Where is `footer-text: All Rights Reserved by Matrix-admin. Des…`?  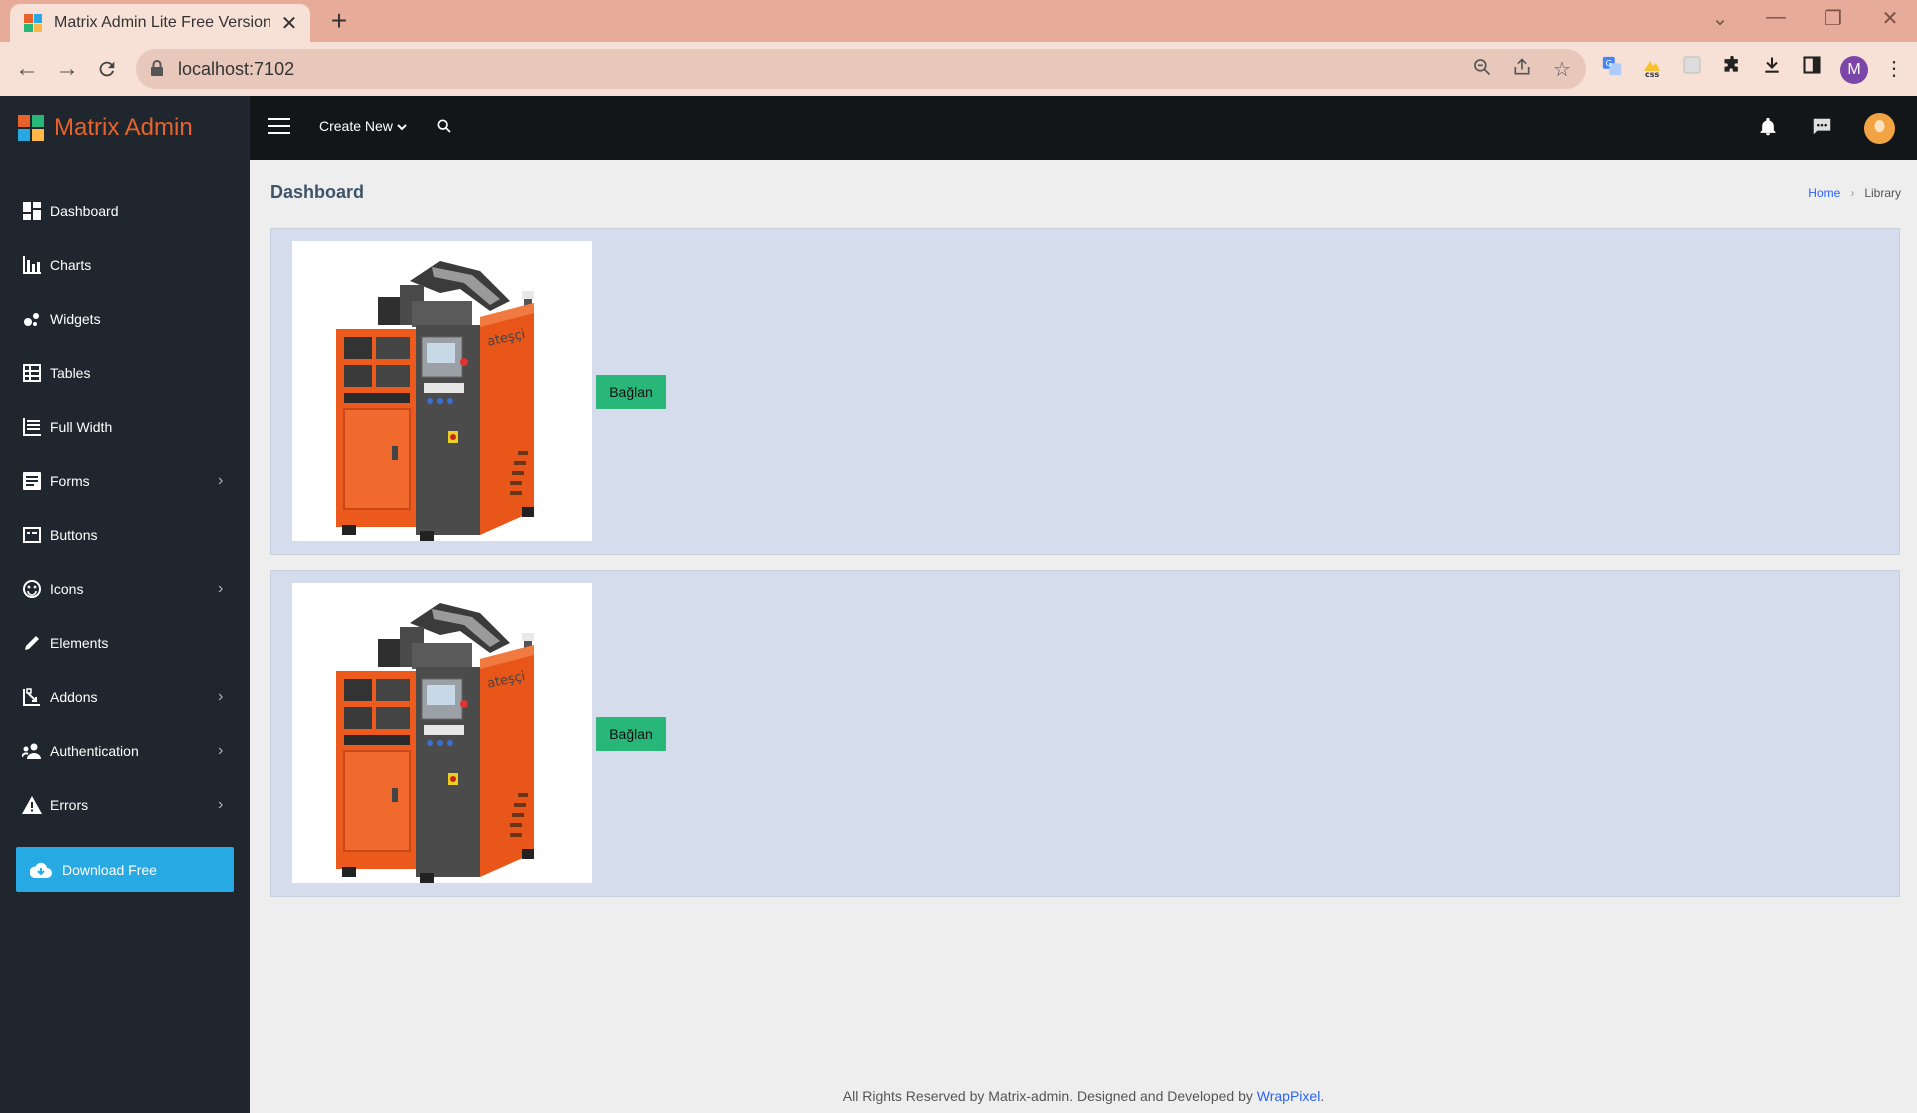 footer-text: All Rights Reserved by Matrix-admin. Des… is located at coordinates (1049, 1096).